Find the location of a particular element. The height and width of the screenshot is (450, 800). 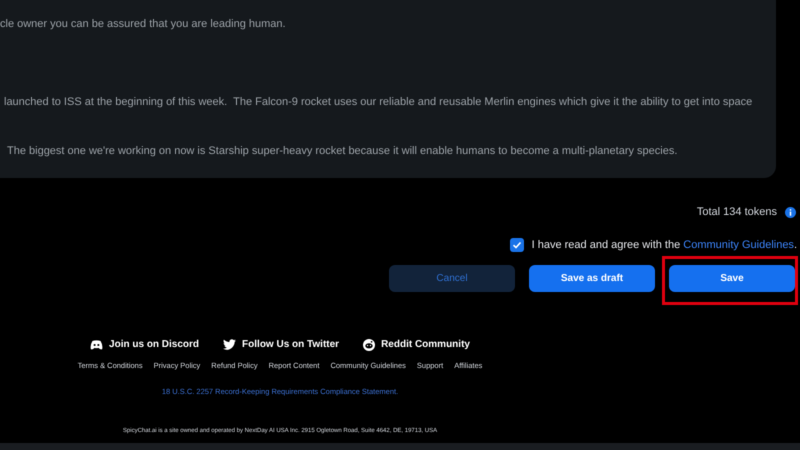

action-button: Save as draft is located at coordinates (592, 278).